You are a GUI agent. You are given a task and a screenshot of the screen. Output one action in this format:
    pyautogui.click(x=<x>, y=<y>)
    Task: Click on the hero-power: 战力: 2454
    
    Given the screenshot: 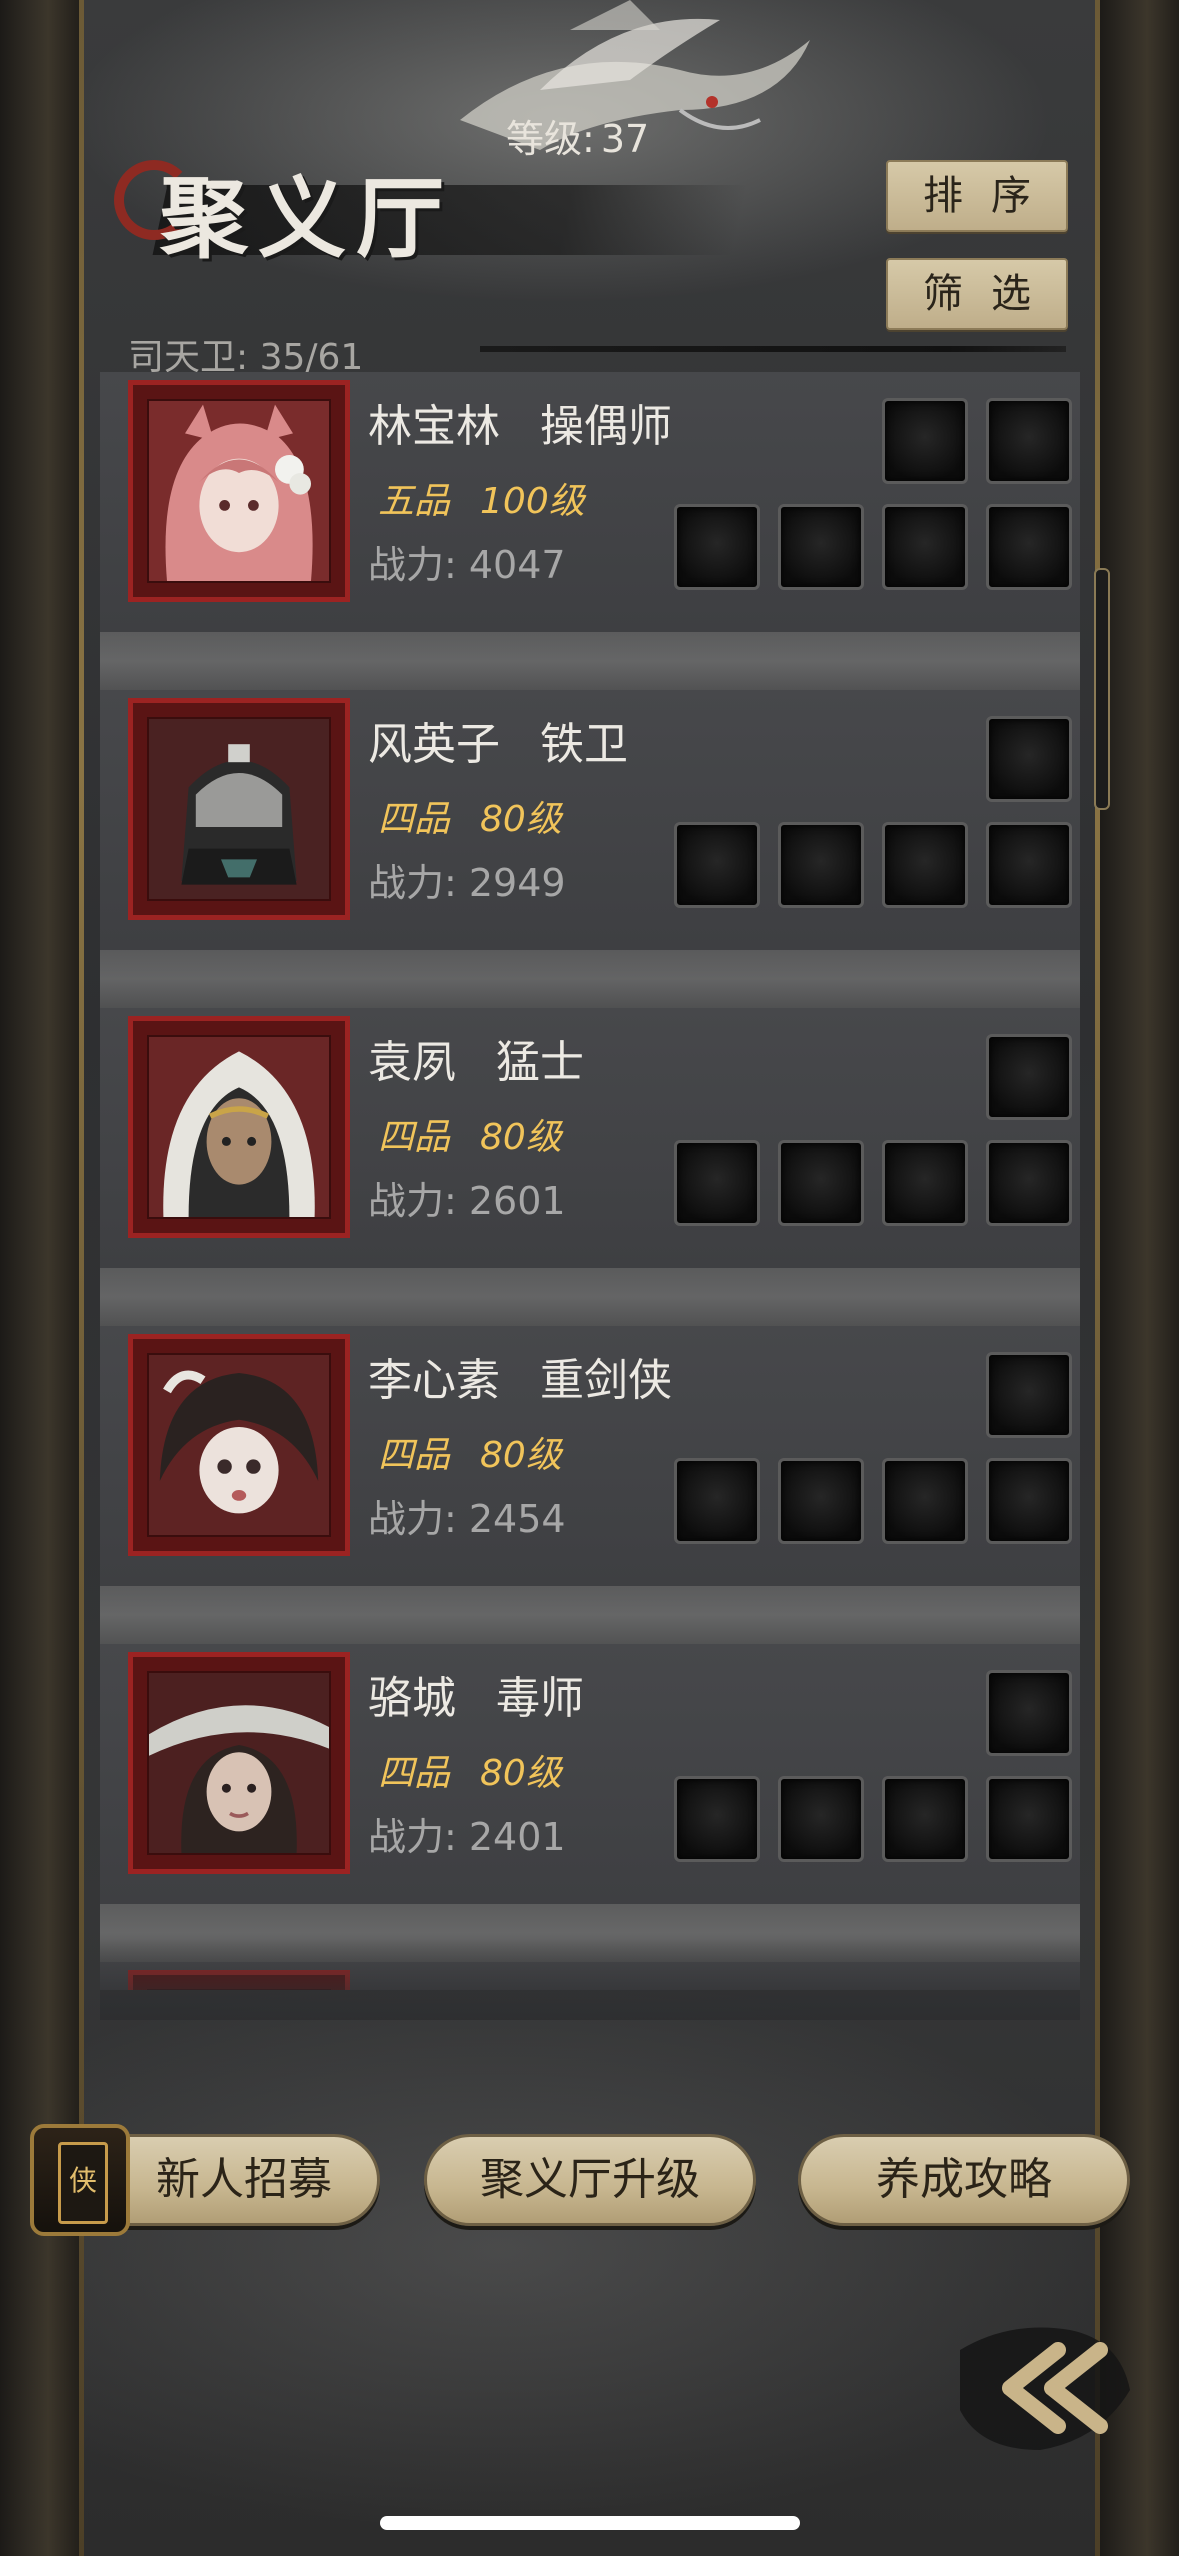 What is the action you would take?
    pyautogui.click(x=467, y=1519)
    